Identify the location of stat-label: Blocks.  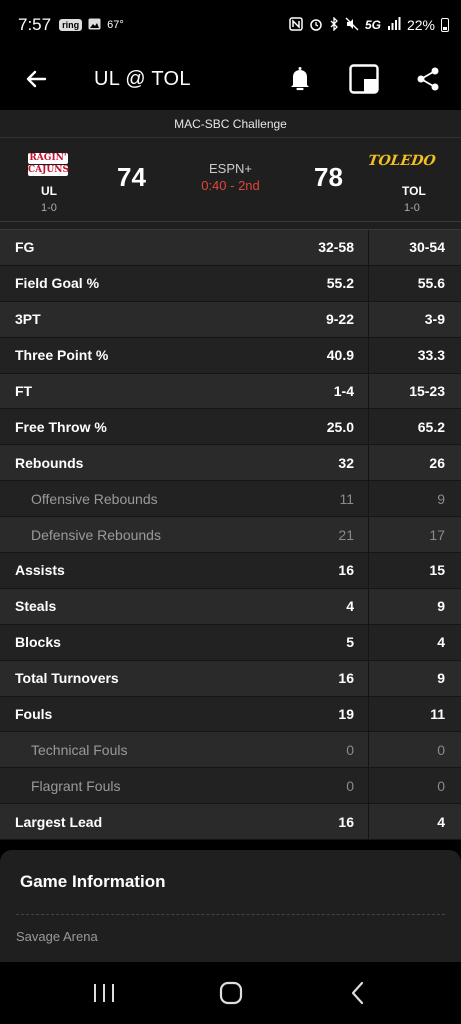
(38, 642).